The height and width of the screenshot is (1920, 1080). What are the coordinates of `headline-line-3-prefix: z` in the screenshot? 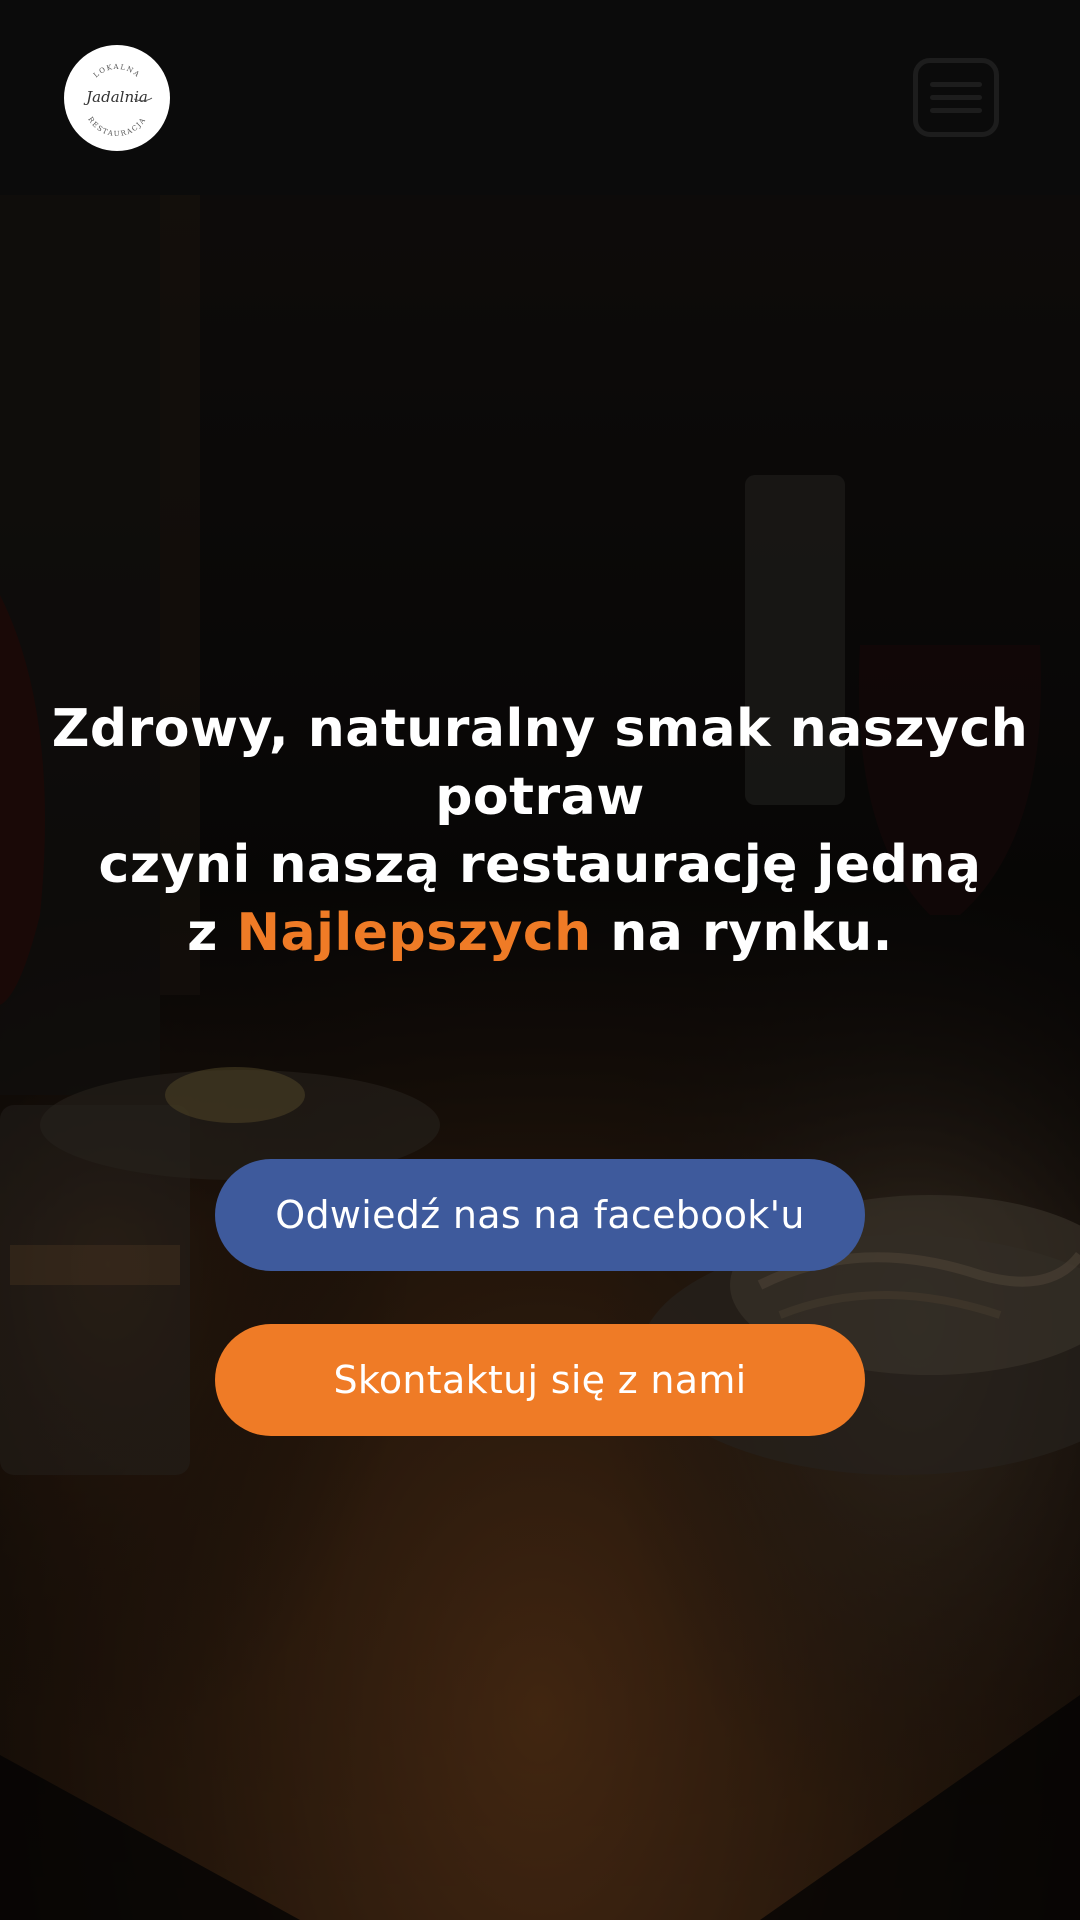 It's located at (212, 933).